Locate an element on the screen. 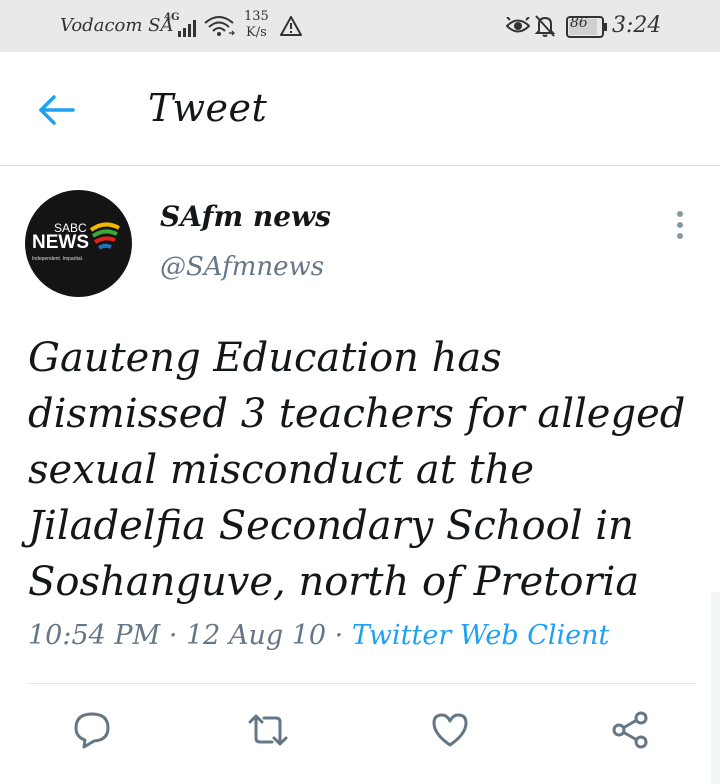 This screenshot has height=784, width=720. mute-bell-icon is located at coordinates (545, 26).